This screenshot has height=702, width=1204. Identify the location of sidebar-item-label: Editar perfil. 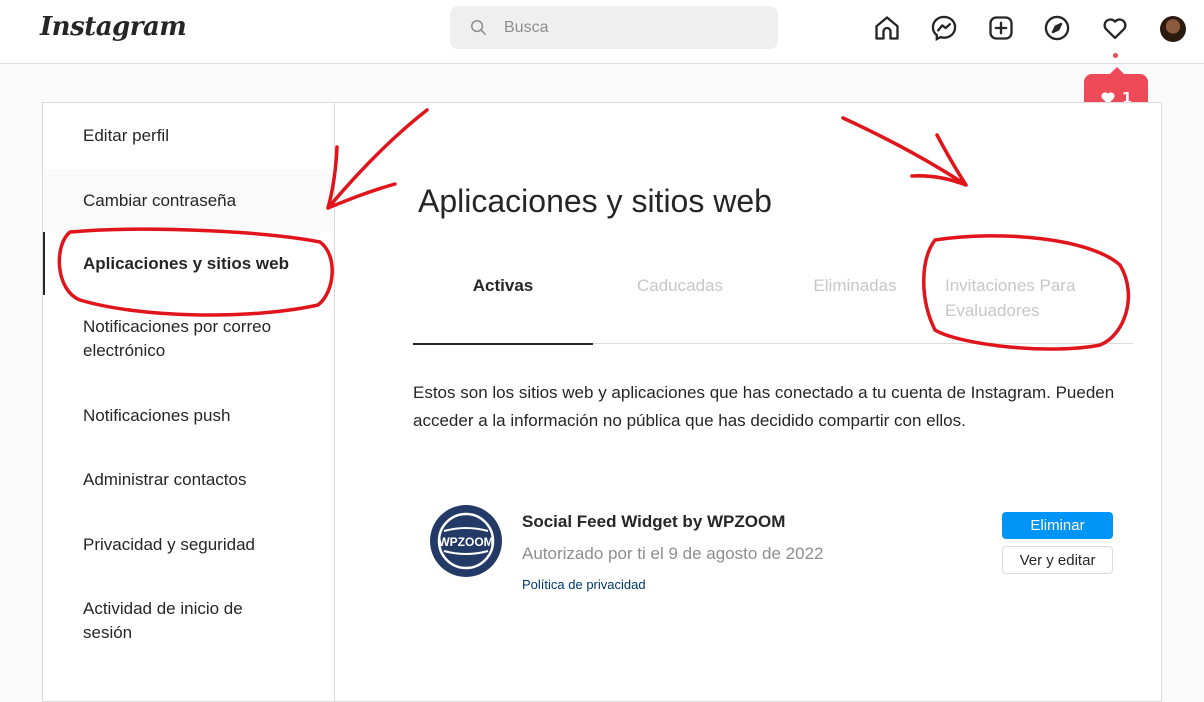
(126, 135).